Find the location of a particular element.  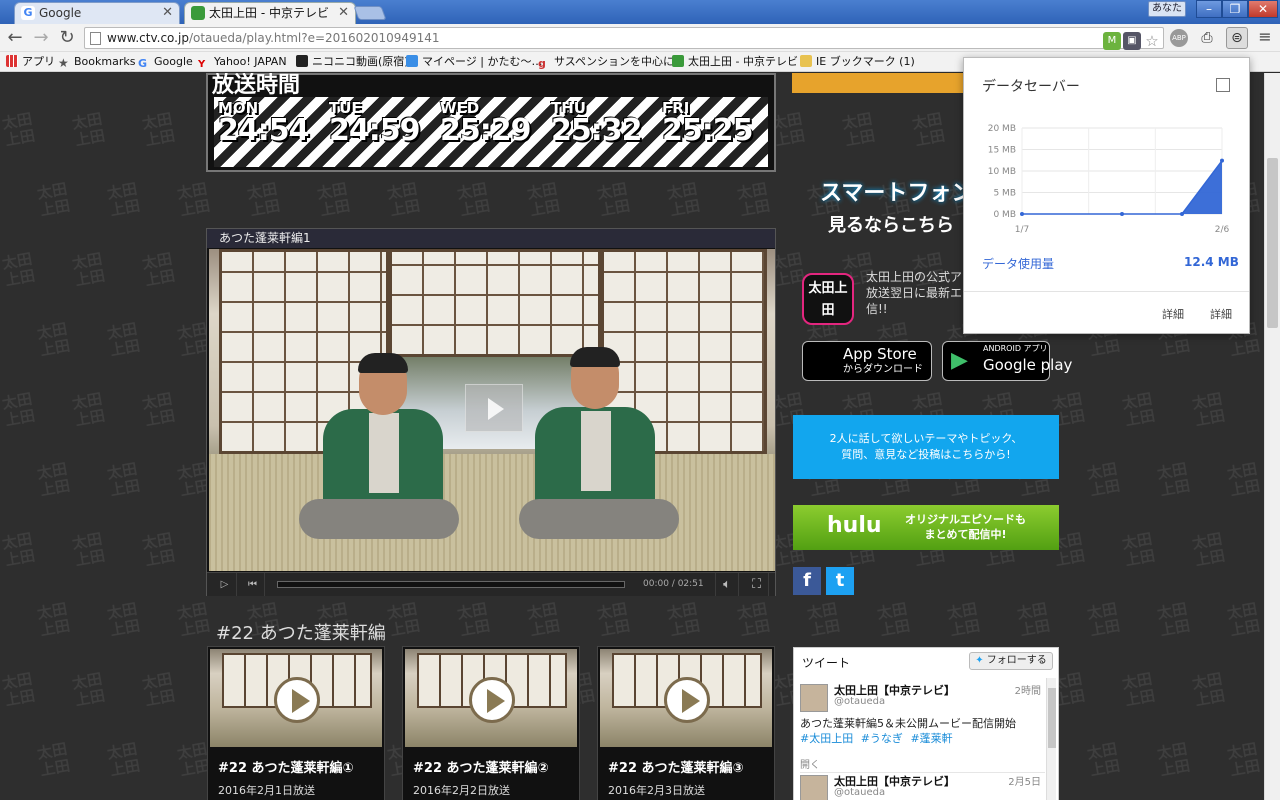

episode-card: #22 あつた蓬莱軒編② 2016年2月2日放送 is located at coordinates (491, 723).